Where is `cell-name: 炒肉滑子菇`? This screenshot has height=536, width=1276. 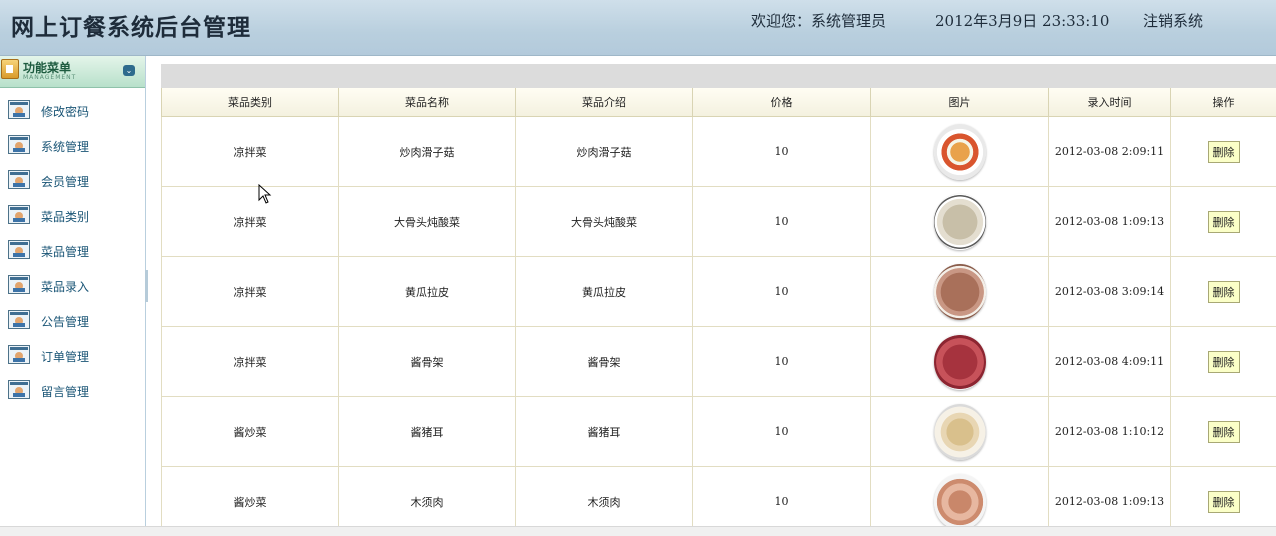
cell-name: 炒肉滑子菇 is located at coordinates (427, 152).